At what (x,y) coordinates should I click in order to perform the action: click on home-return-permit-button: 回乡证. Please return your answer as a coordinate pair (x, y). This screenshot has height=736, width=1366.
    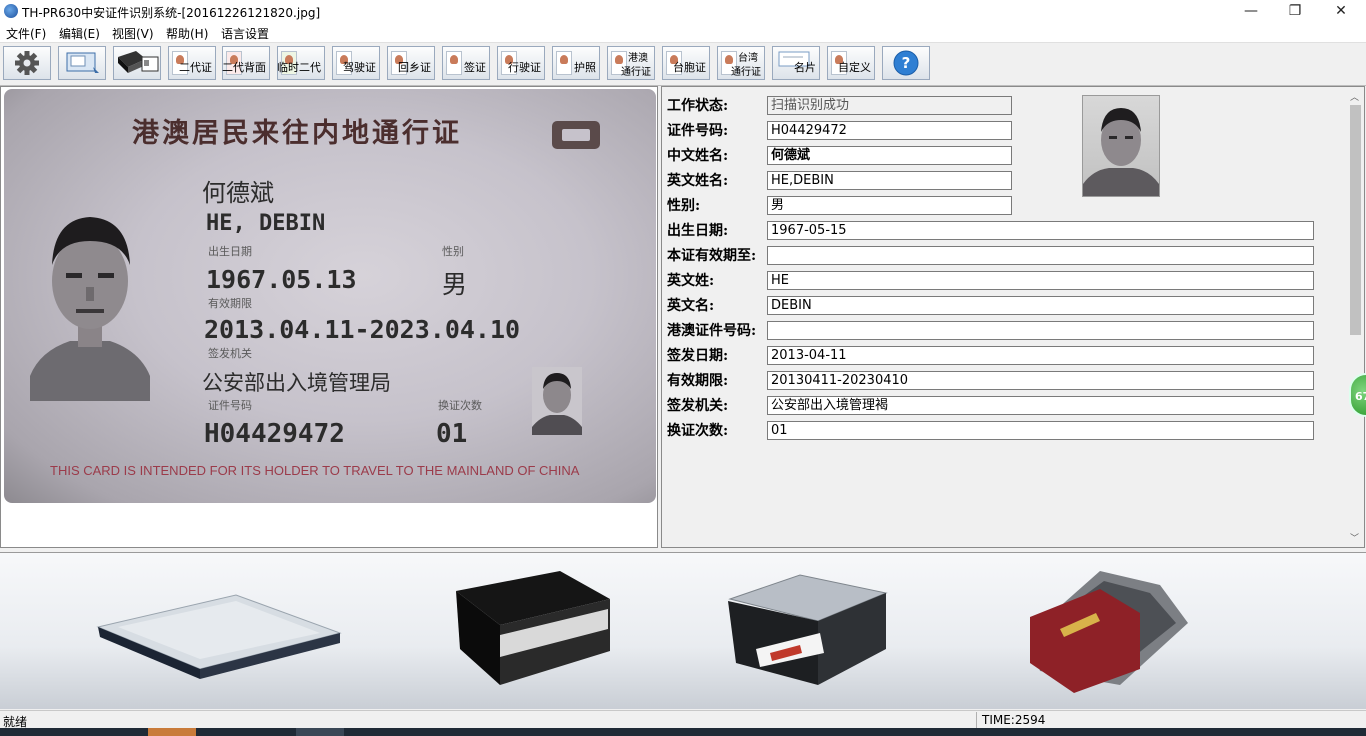
    Looking at the image, I should click on (411, 63).